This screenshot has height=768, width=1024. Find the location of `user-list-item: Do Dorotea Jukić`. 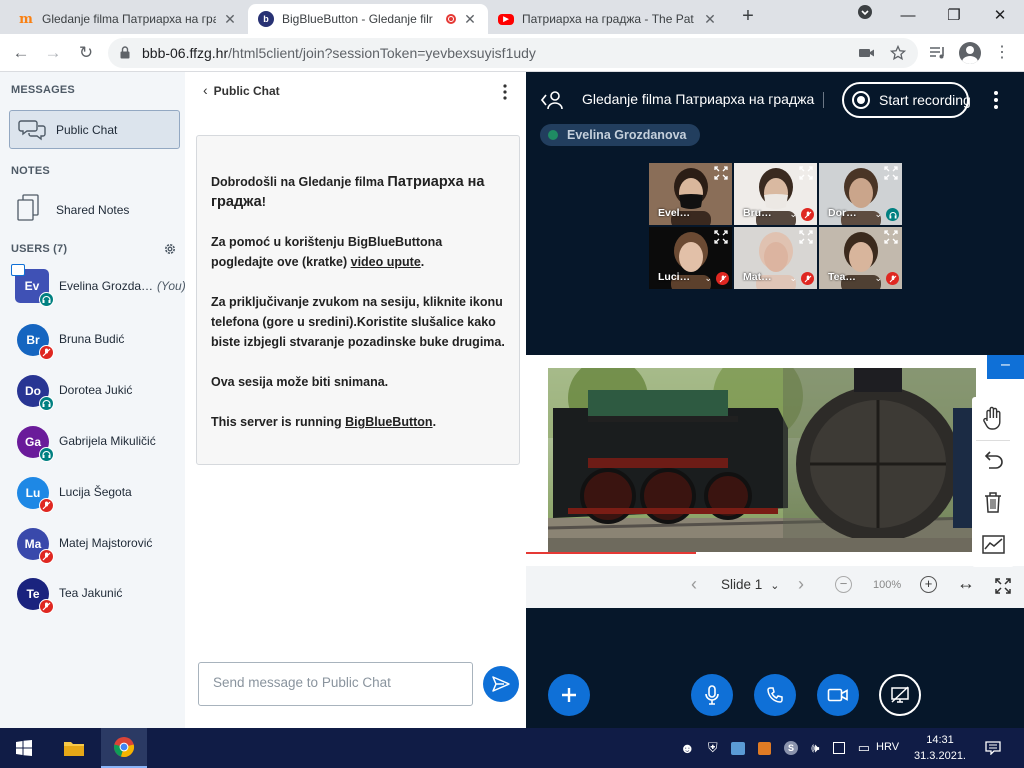

user-list-item: Do Dorotea Jukić is located at coordinates (92, 391).